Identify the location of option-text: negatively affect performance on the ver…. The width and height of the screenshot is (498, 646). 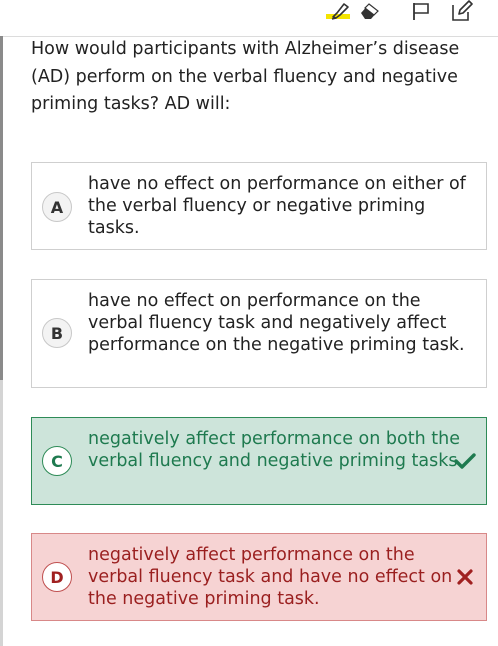
(270, 577).